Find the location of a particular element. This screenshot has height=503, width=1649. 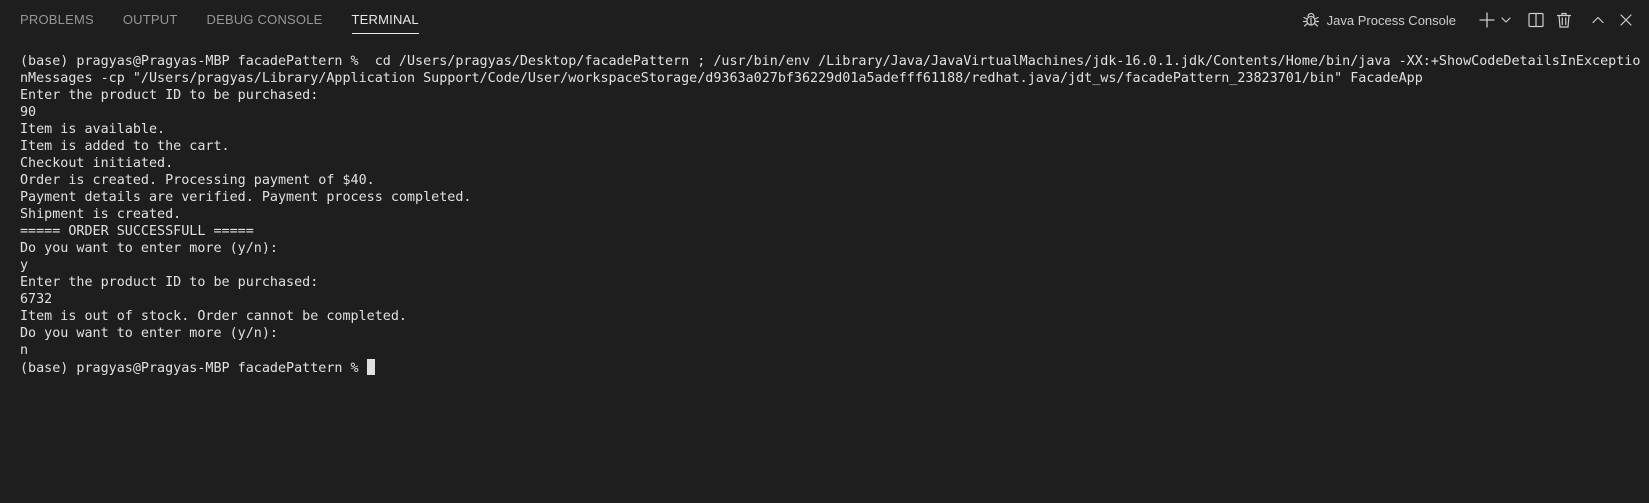

close-icon is located at coordinates (1626, 20).